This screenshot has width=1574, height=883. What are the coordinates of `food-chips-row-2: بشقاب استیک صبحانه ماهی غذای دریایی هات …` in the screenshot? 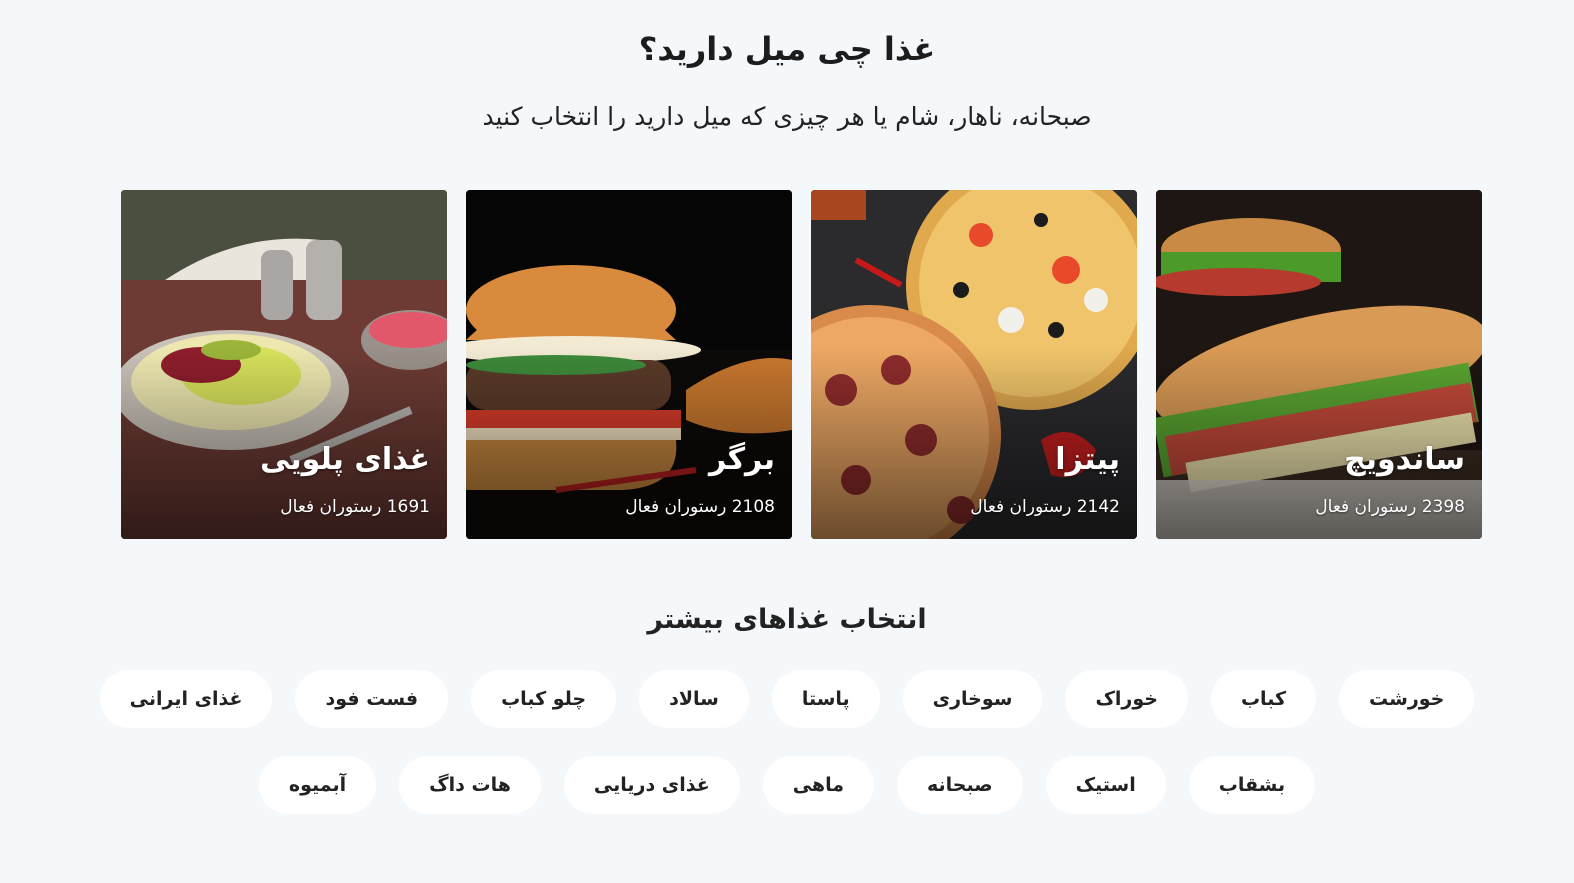 It's located at (787, 785).